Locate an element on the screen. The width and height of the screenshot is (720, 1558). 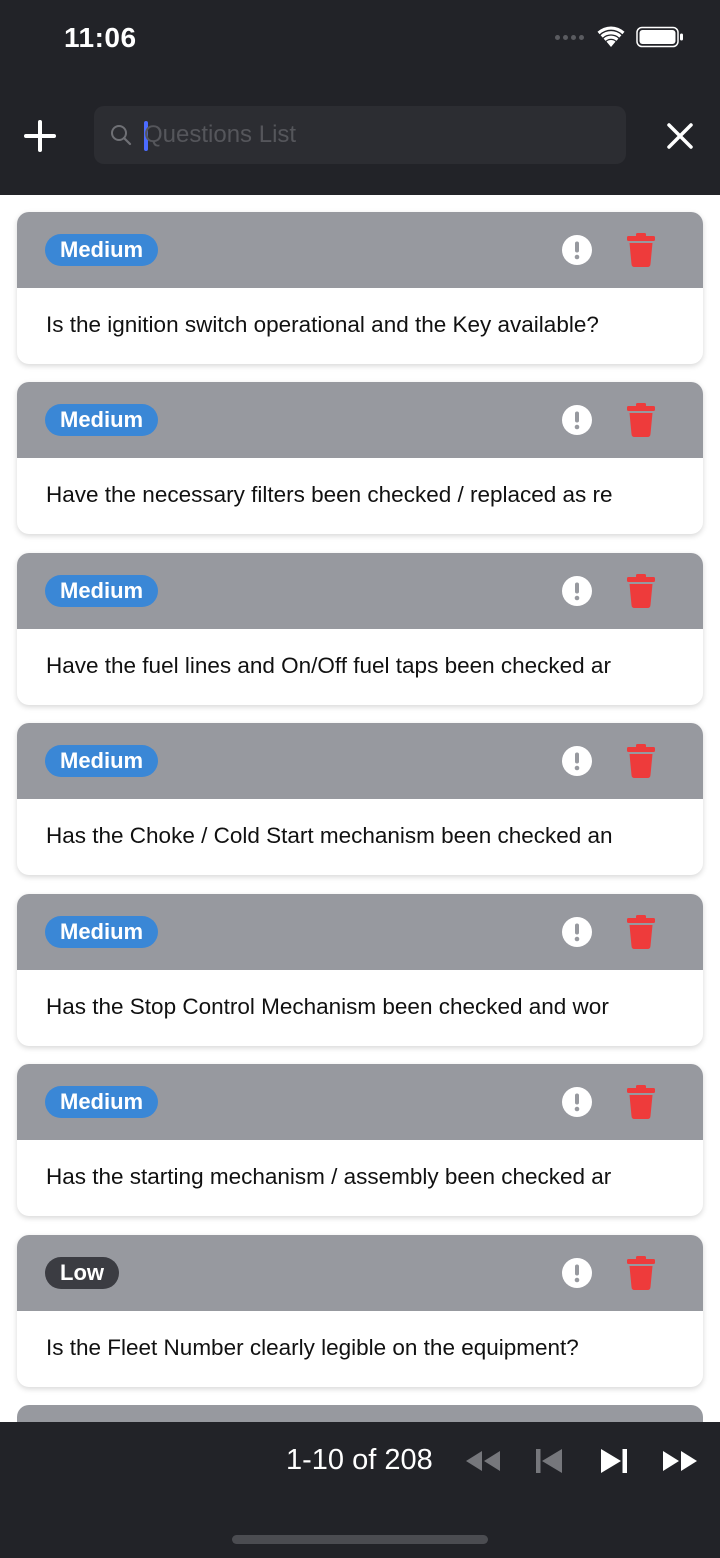
search-input is located at coordinates (374, 135).